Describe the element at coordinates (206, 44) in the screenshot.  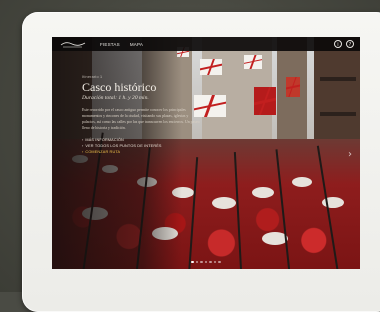
I see `top-bar: Fiestas Mapa i ?` at that location.